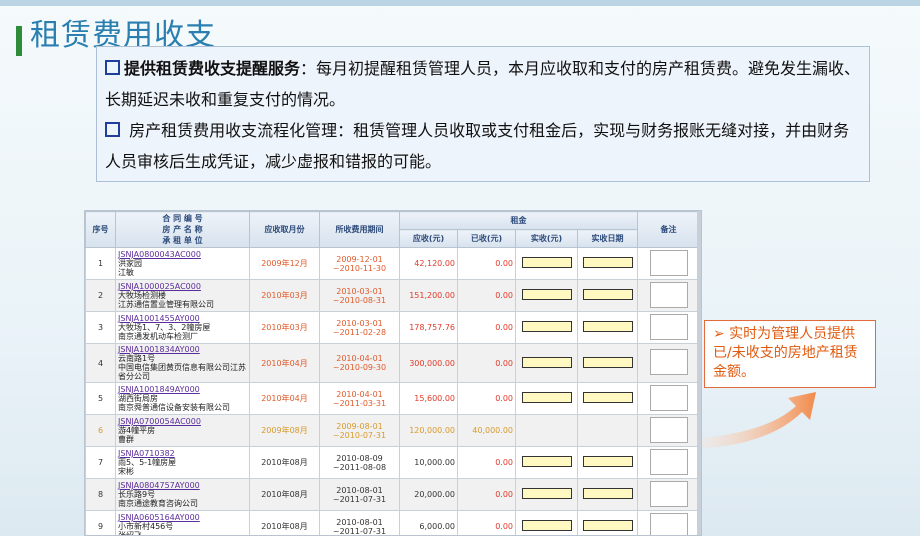 The height and width of the screenshot is (536, 920). Describe the element at coordinates (138, 398) in the screenshot. I see `property-name: 湖西街局房` at that location.